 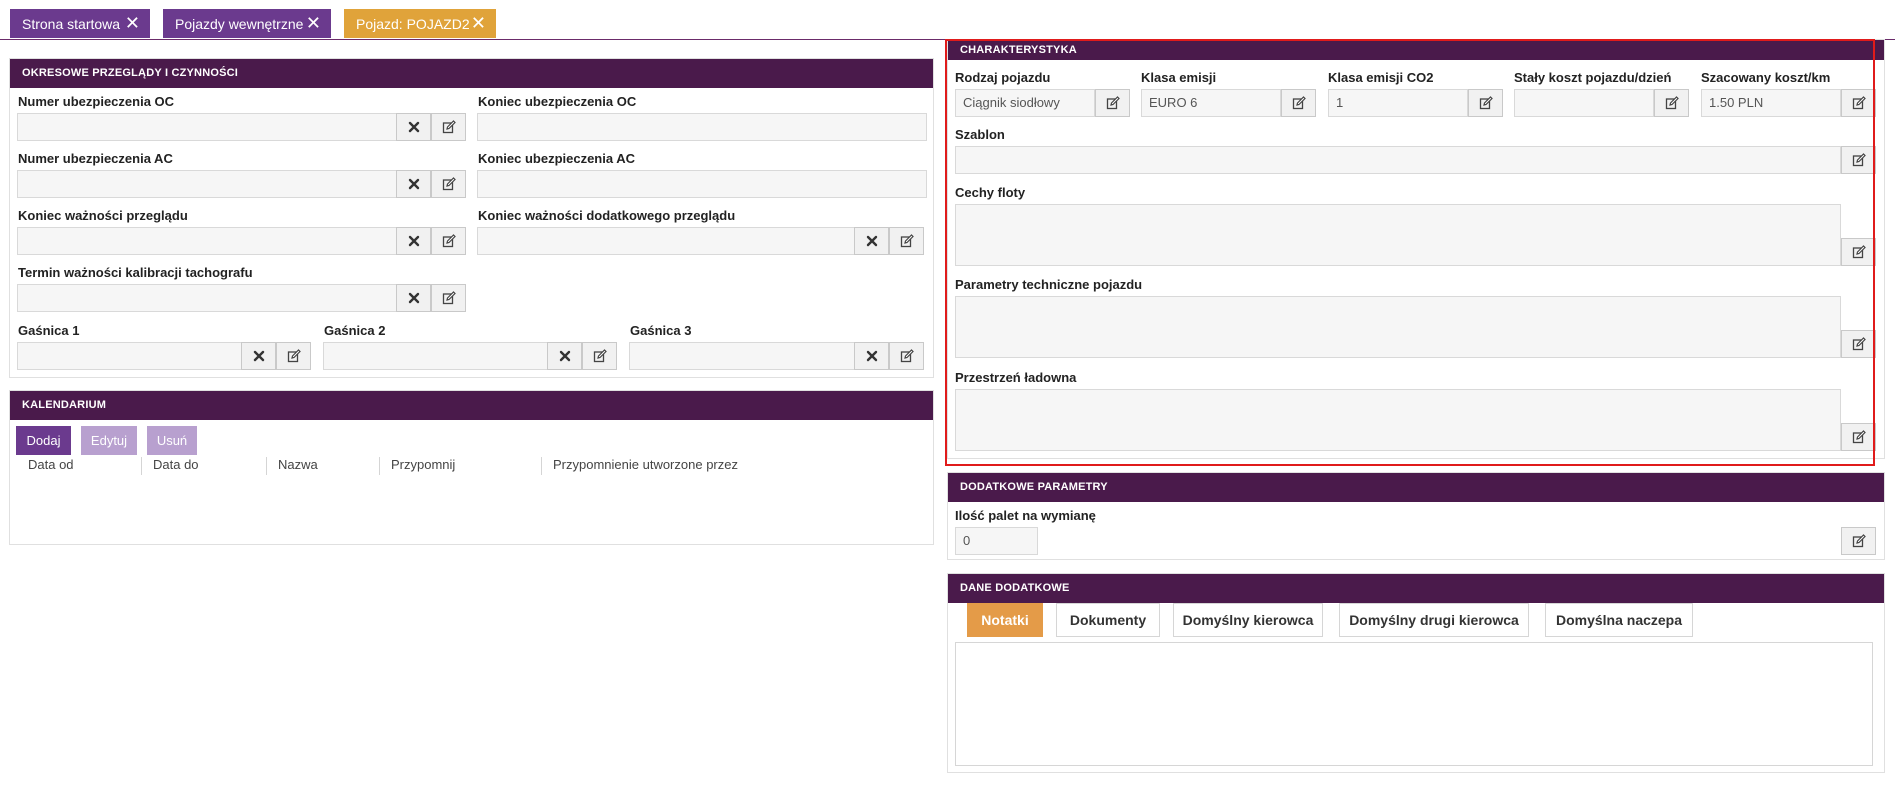 What do you see at coordinates (1584, 103) in the screenshot?
I see `fixed-cost-input` at bounding box center [1584, 103].